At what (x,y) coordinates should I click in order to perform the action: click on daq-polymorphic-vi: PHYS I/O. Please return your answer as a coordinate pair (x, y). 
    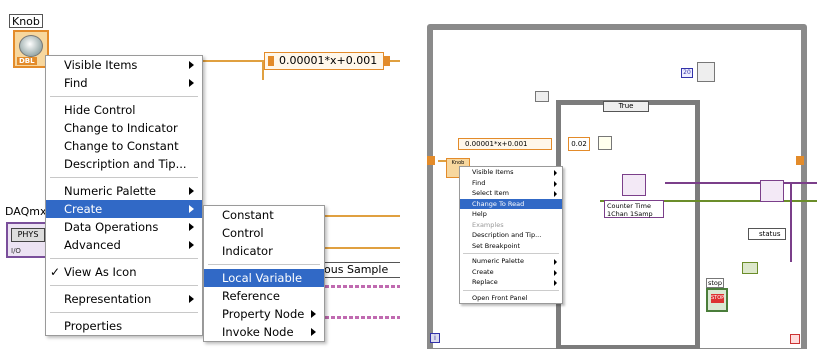
    Looking at the image, I should click on (28, 240).